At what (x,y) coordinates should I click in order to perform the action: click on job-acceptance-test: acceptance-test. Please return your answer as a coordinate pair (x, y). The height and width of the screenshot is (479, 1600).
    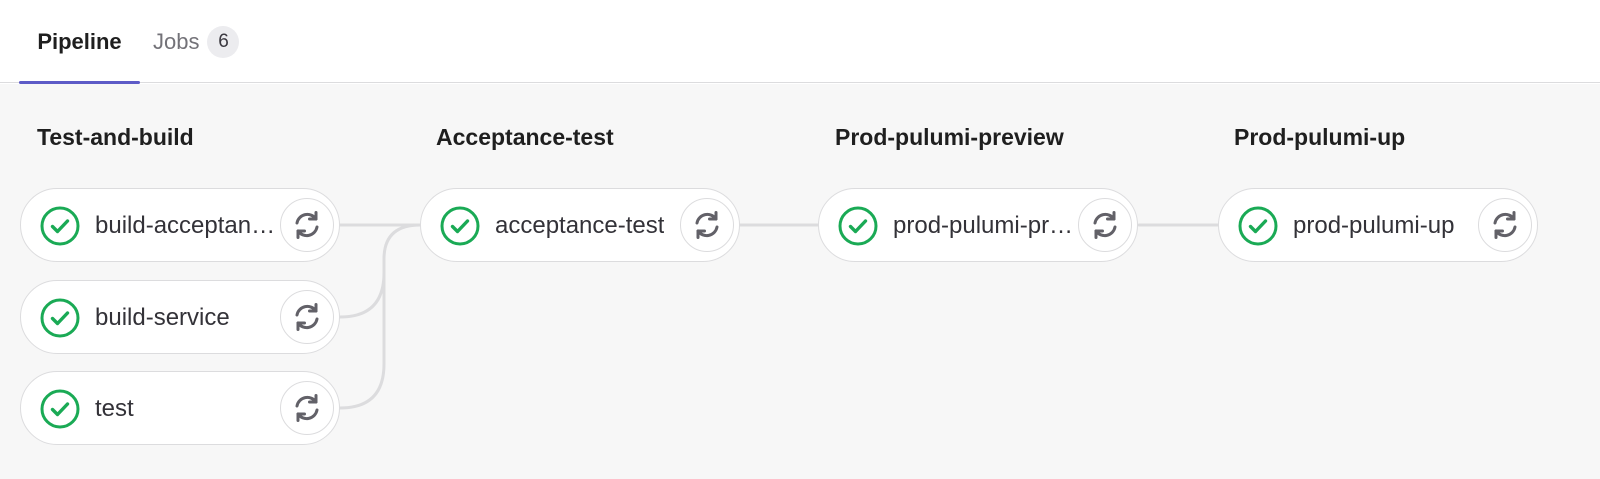
    Looking at the image, I should click on (580, 225).